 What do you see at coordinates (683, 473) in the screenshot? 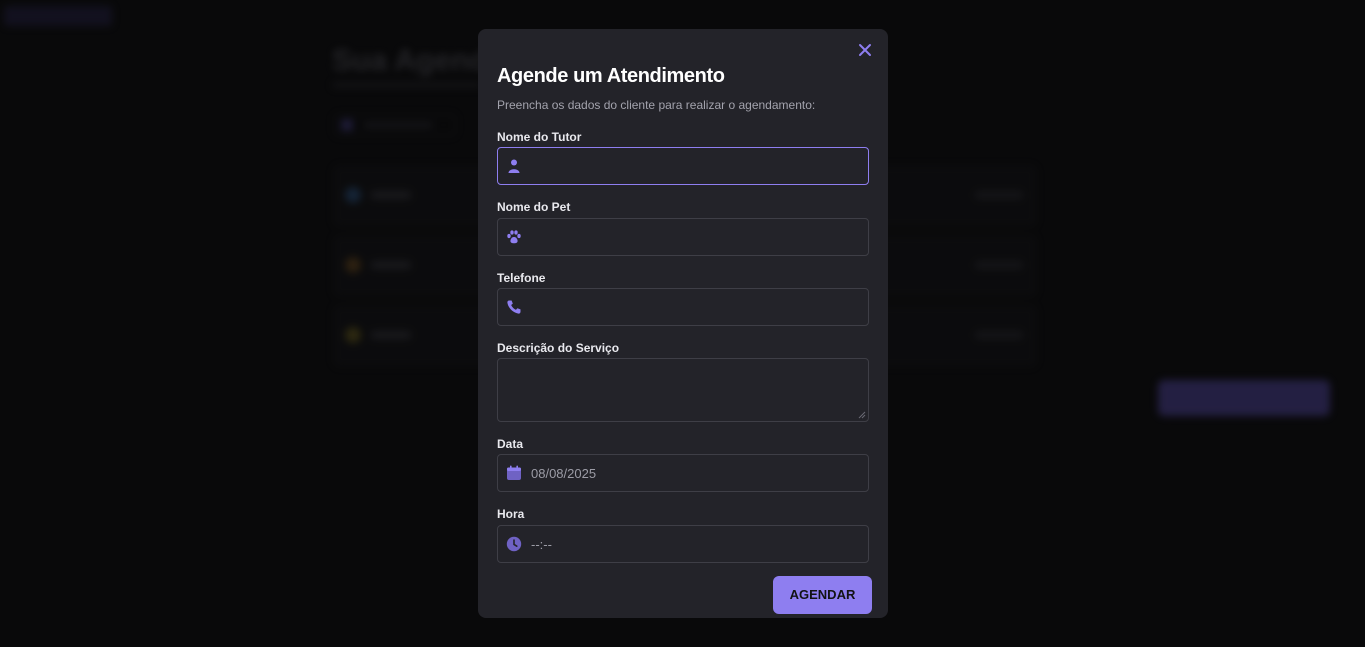
I see `date-input: 08/08/2025` at bounding box center [683, 473].